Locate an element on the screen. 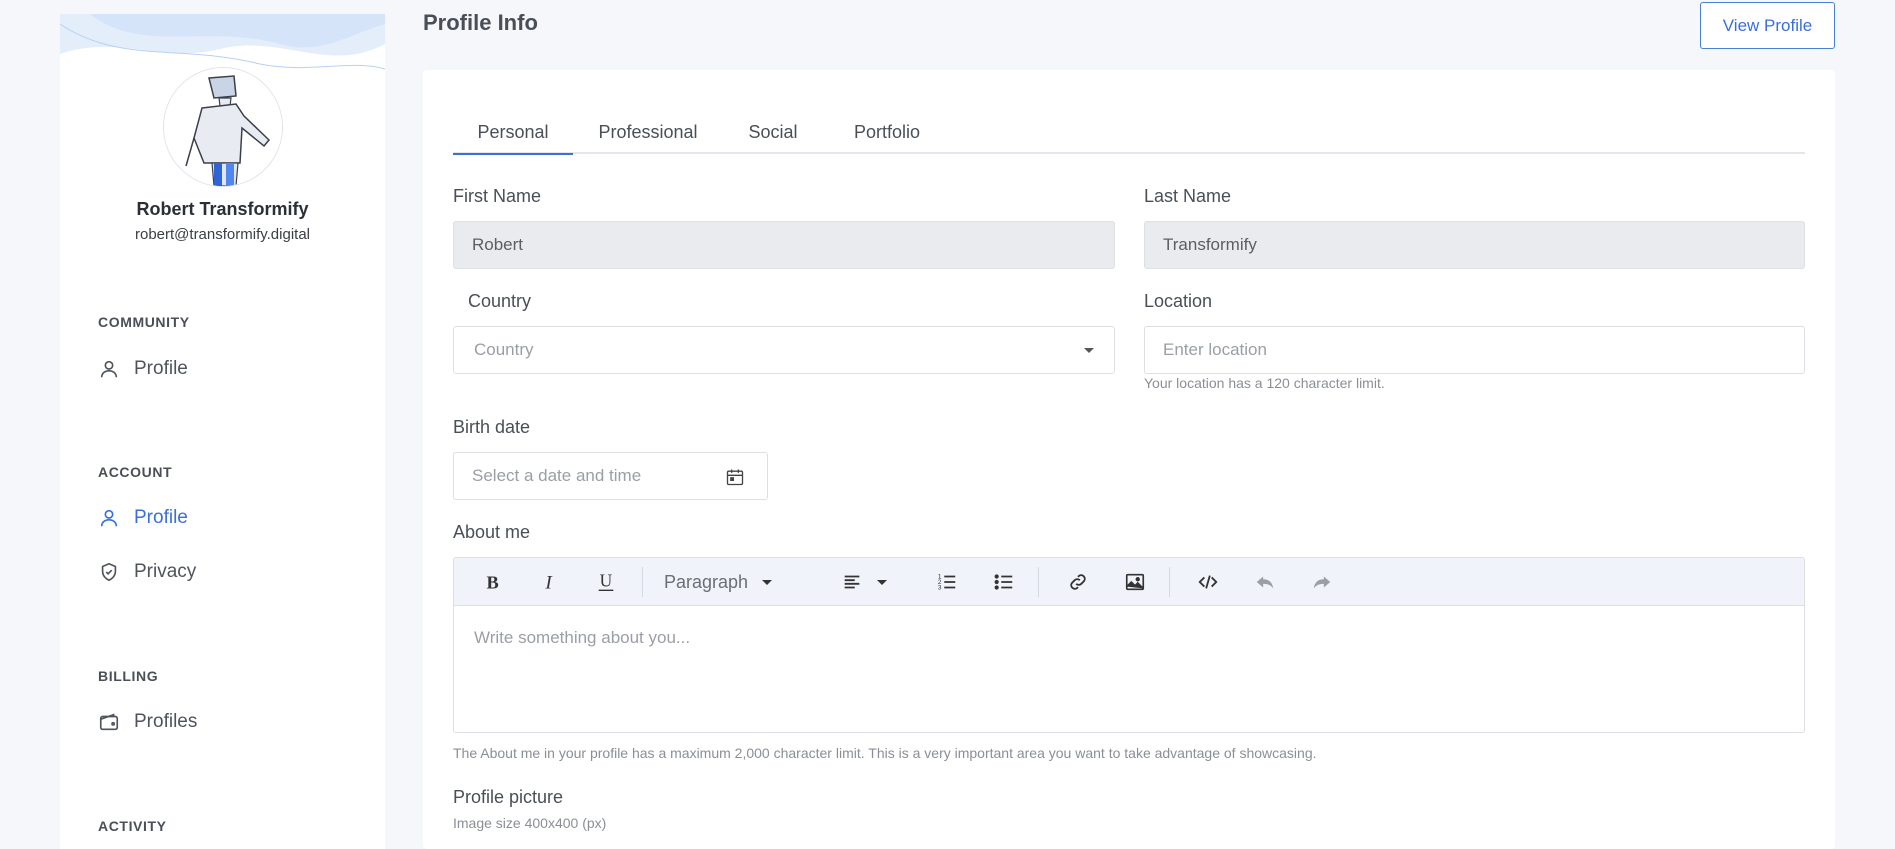 The width and height of the screenshot is (1895, 849). svg-text: 3 is located at coordinates (940, 587).